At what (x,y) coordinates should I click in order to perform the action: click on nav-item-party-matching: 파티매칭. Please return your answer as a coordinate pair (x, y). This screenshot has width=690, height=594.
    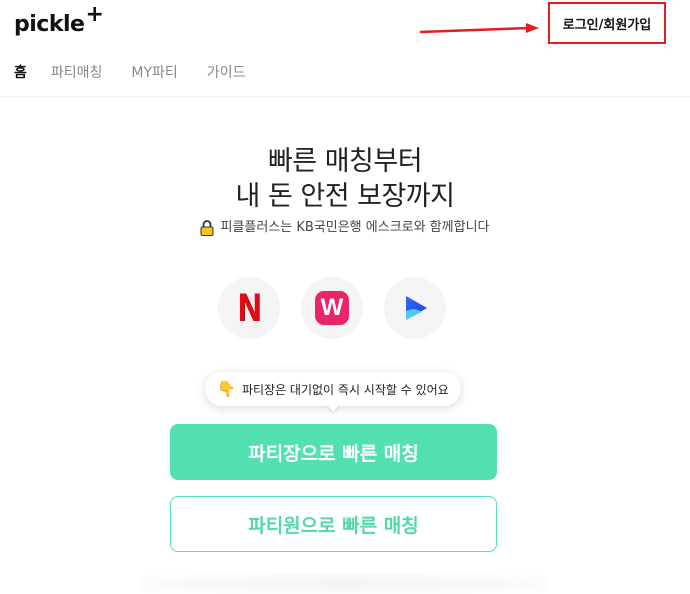
    Looking at the image, I should click on (77, 72).